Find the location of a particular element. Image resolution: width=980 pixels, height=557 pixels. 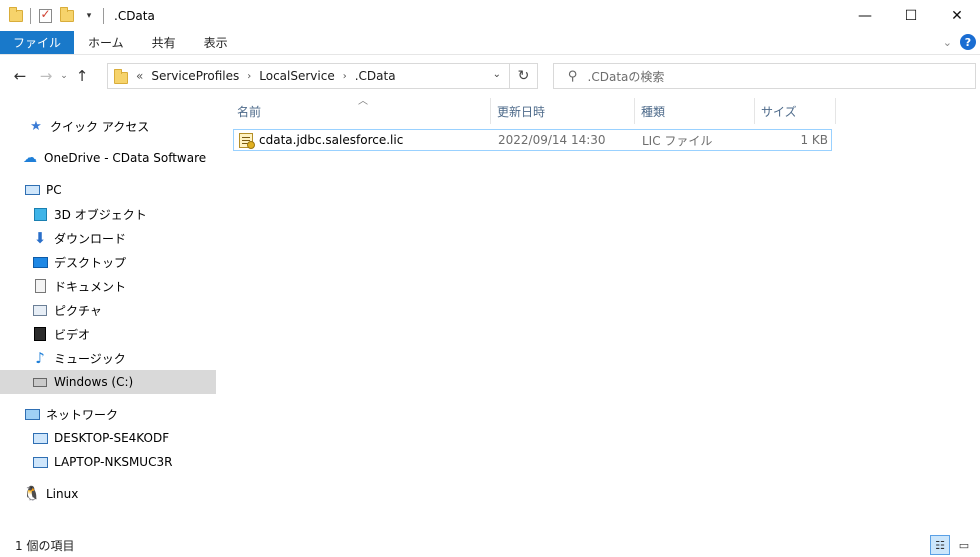

sidebar-item-3d-objects: 3D オブジェクト is located at coordinates (108, 214).